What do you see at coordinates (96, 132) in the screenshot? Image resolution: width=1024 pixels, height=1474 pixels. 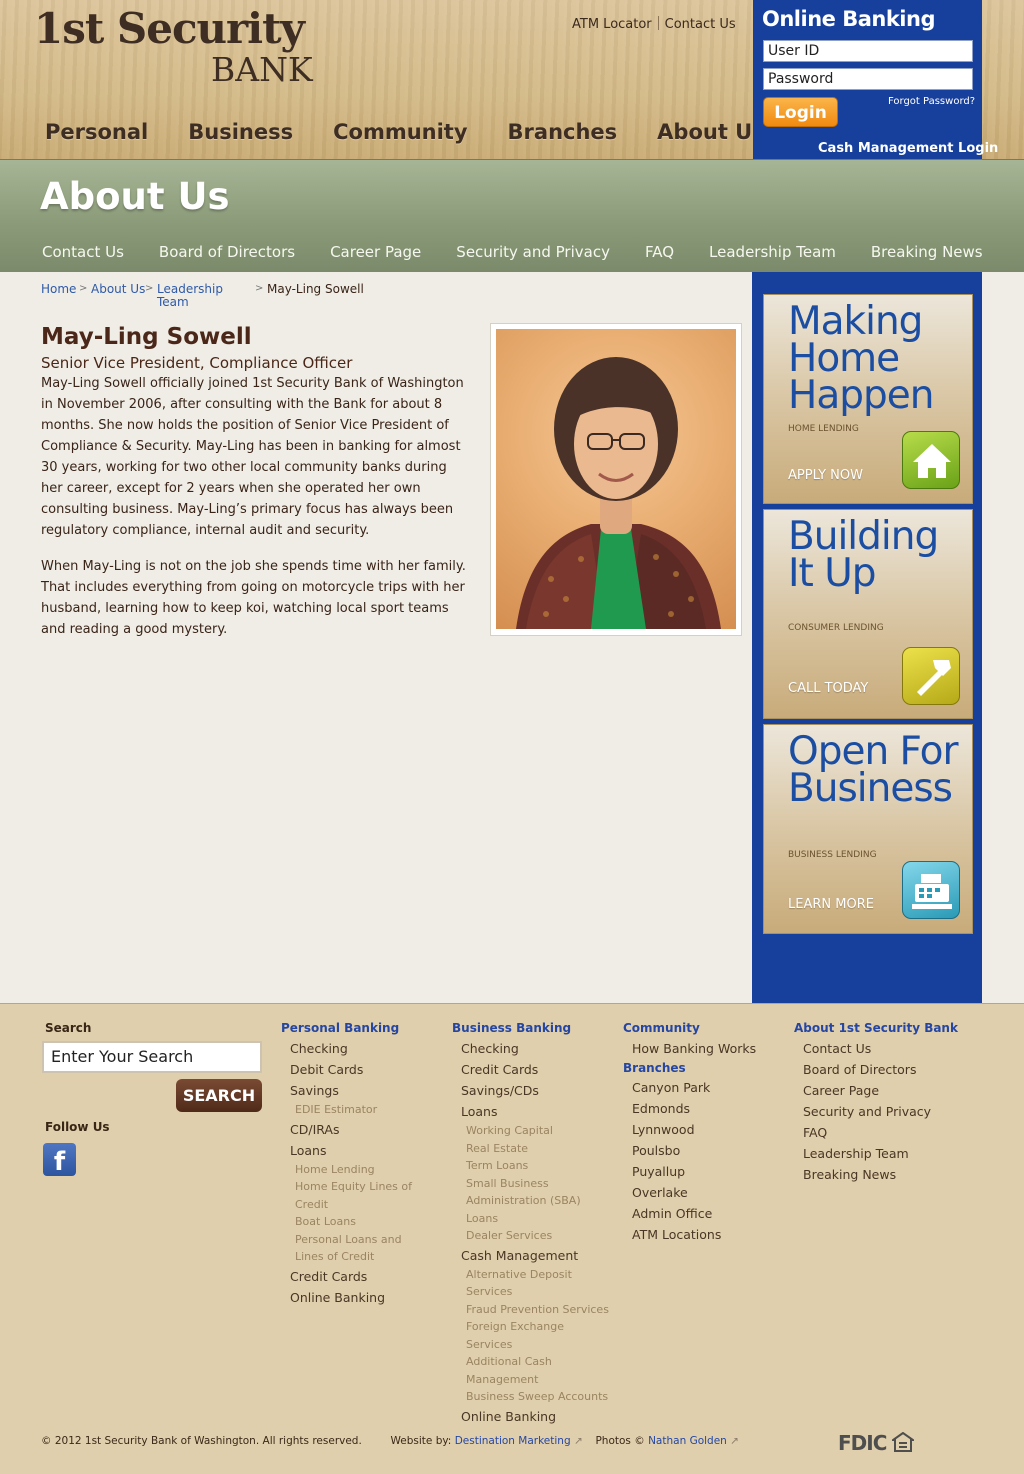 I see `nav-personal: Personal` at bounding box center [96, 132].